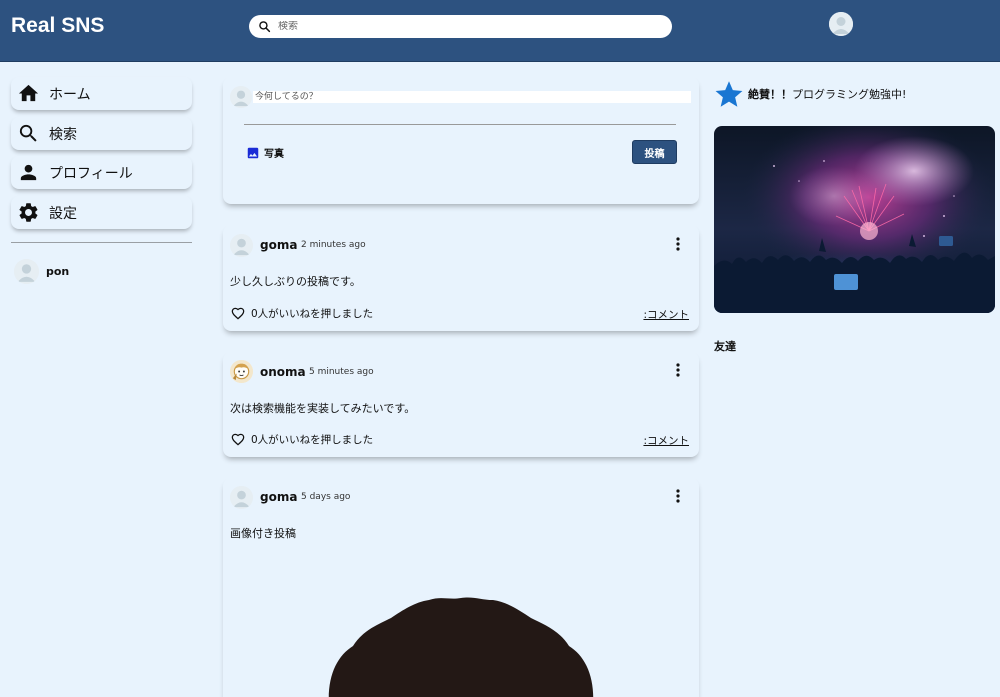 Image resolution: width=1000 pixels, height=697 pixels. I want to click on sidebar-item-settings: 設定, so click(101, 212).